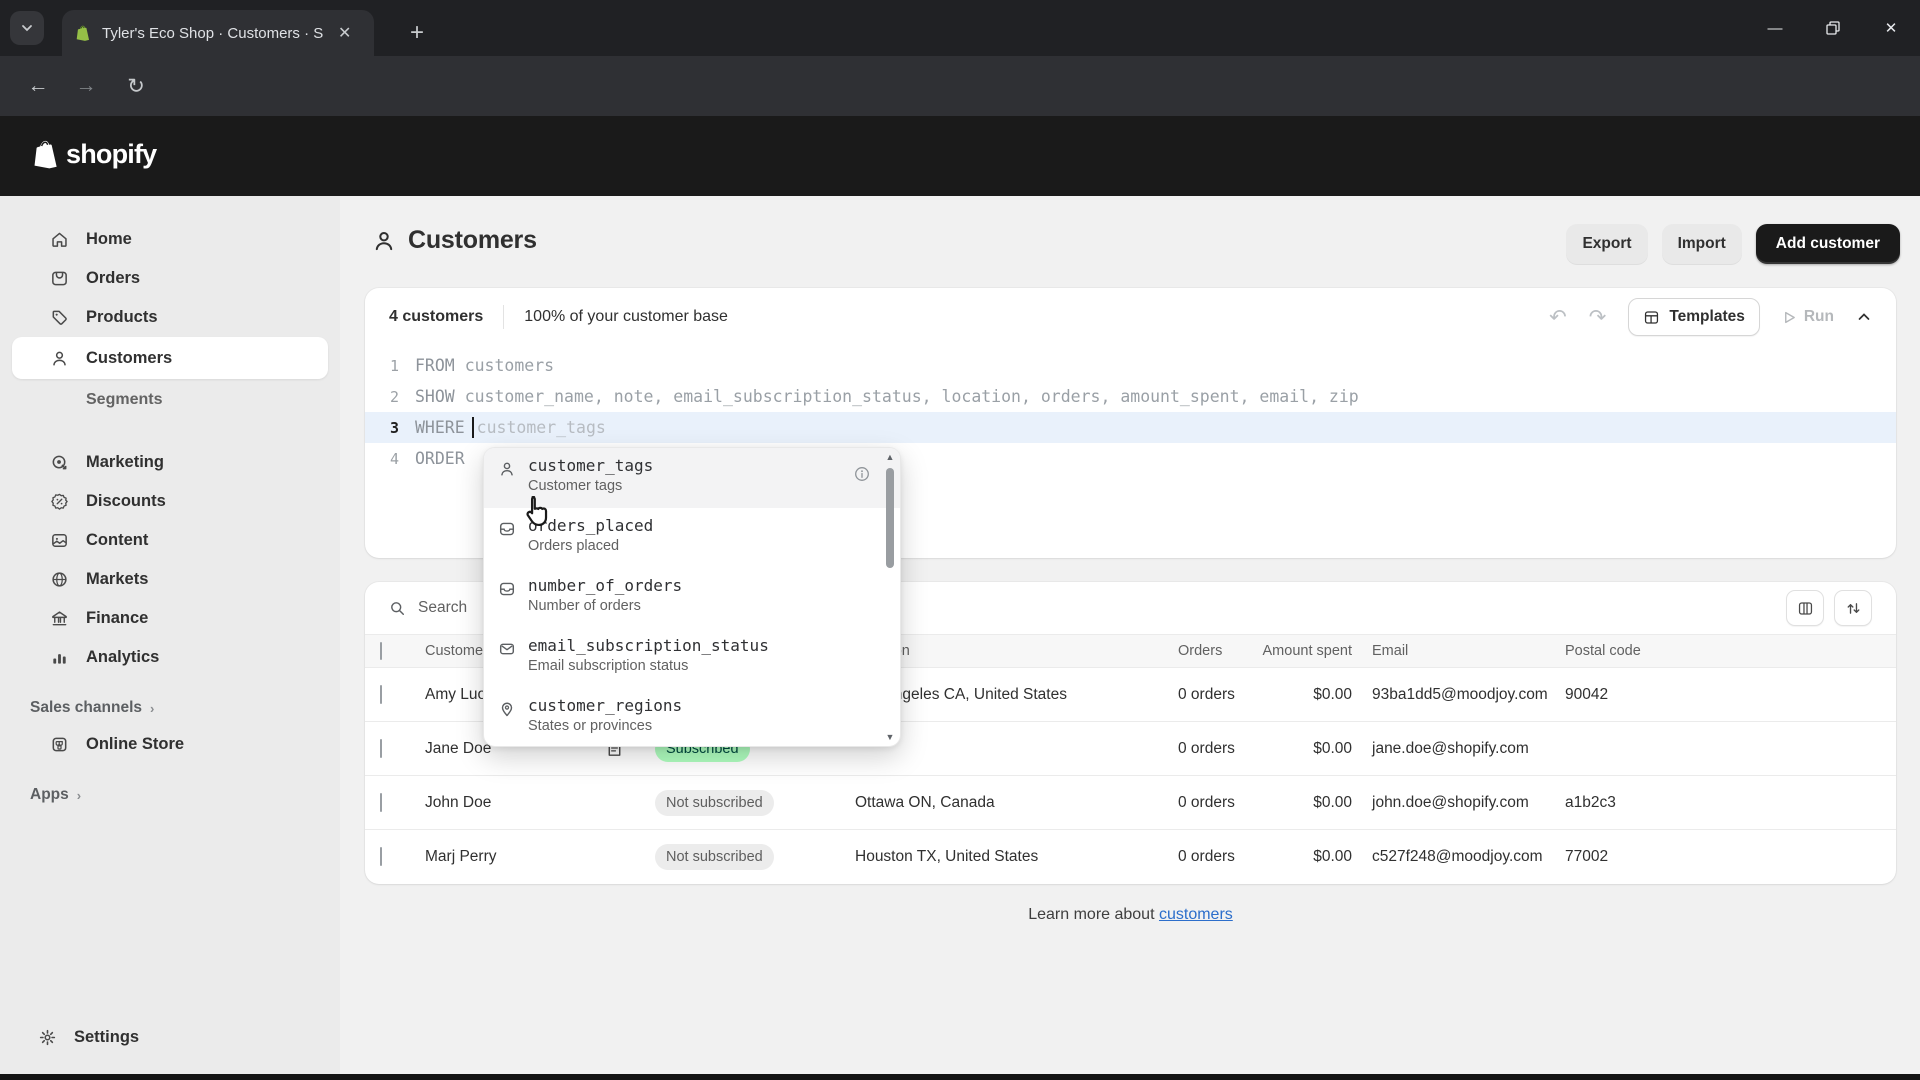 Image resolution: width=1920 pixels, height=1080 pixels. Describe the element at coordinates (890, 597) in the screenshot. I see `dropdown-scrollbar: ▲ ▼` at that location.